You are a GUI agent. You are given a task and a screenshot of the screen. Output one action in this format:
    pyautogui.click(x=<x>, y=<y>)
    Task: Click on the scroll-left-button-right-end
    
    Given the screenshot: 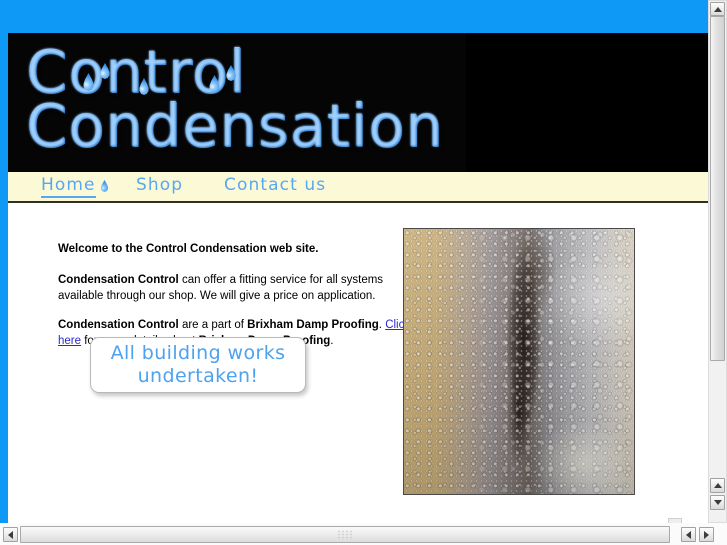 What is the action you would take?
    pyautogui.click(x=688, y=534)
    